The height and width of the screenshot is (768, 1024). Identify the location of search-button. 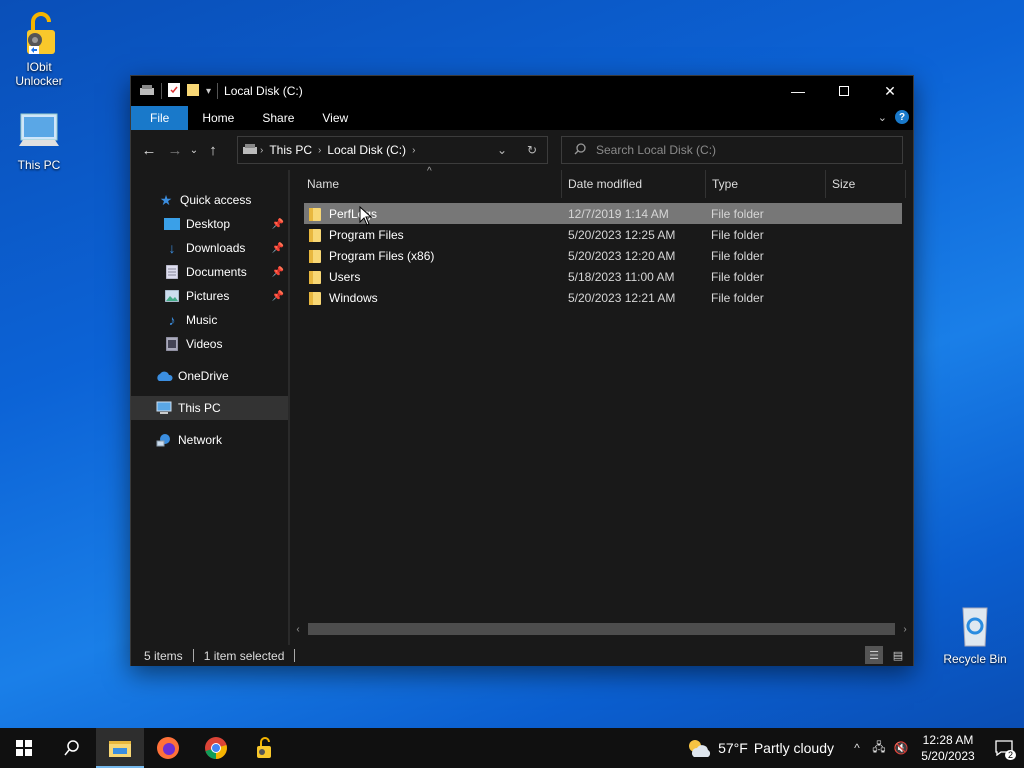
(72, 748).